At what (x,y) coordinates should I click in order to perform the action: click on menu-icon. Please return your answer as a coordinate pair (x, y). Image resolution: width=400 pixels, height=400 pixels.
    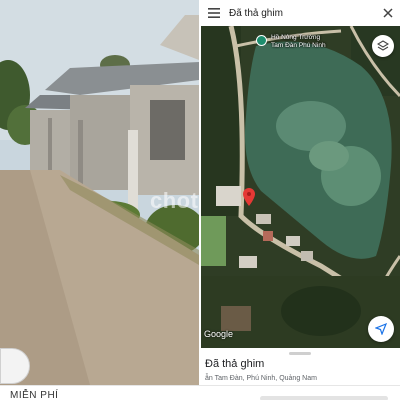
    Looking at the image, I should click on (214, 13).